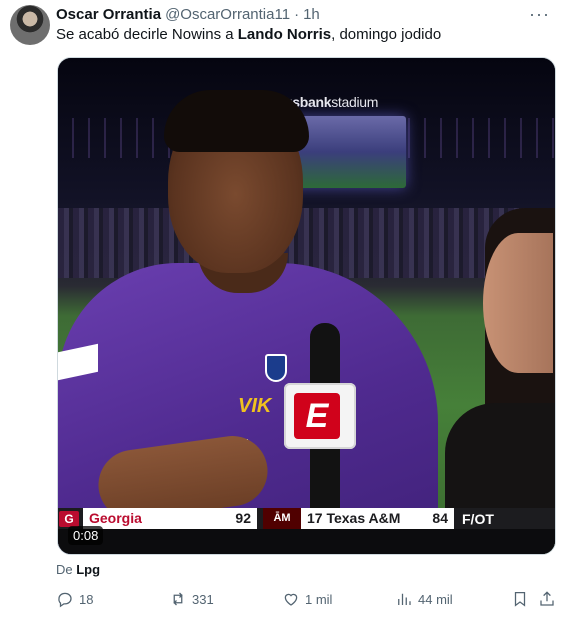  Describe the element at coordinates (74, 599) in the screenshot. I see `reply-button: 18` at that location.